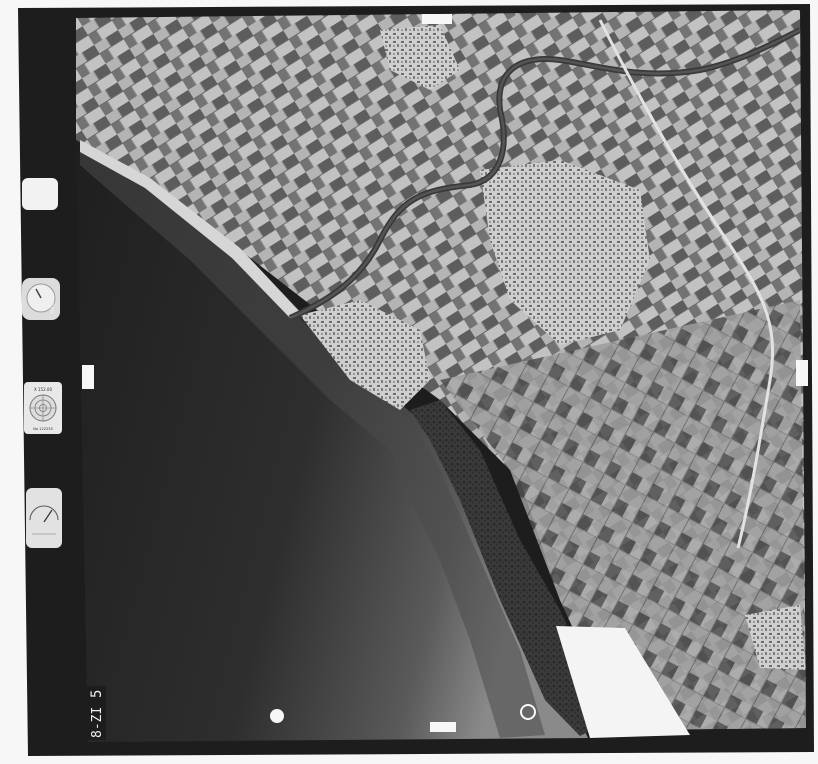 Image resolution: width=818 pixels, height=764 pixels. Describe the element at coordinates (97, 722) in the screenshot. I see `strip-code: 8-ZI` at that location.